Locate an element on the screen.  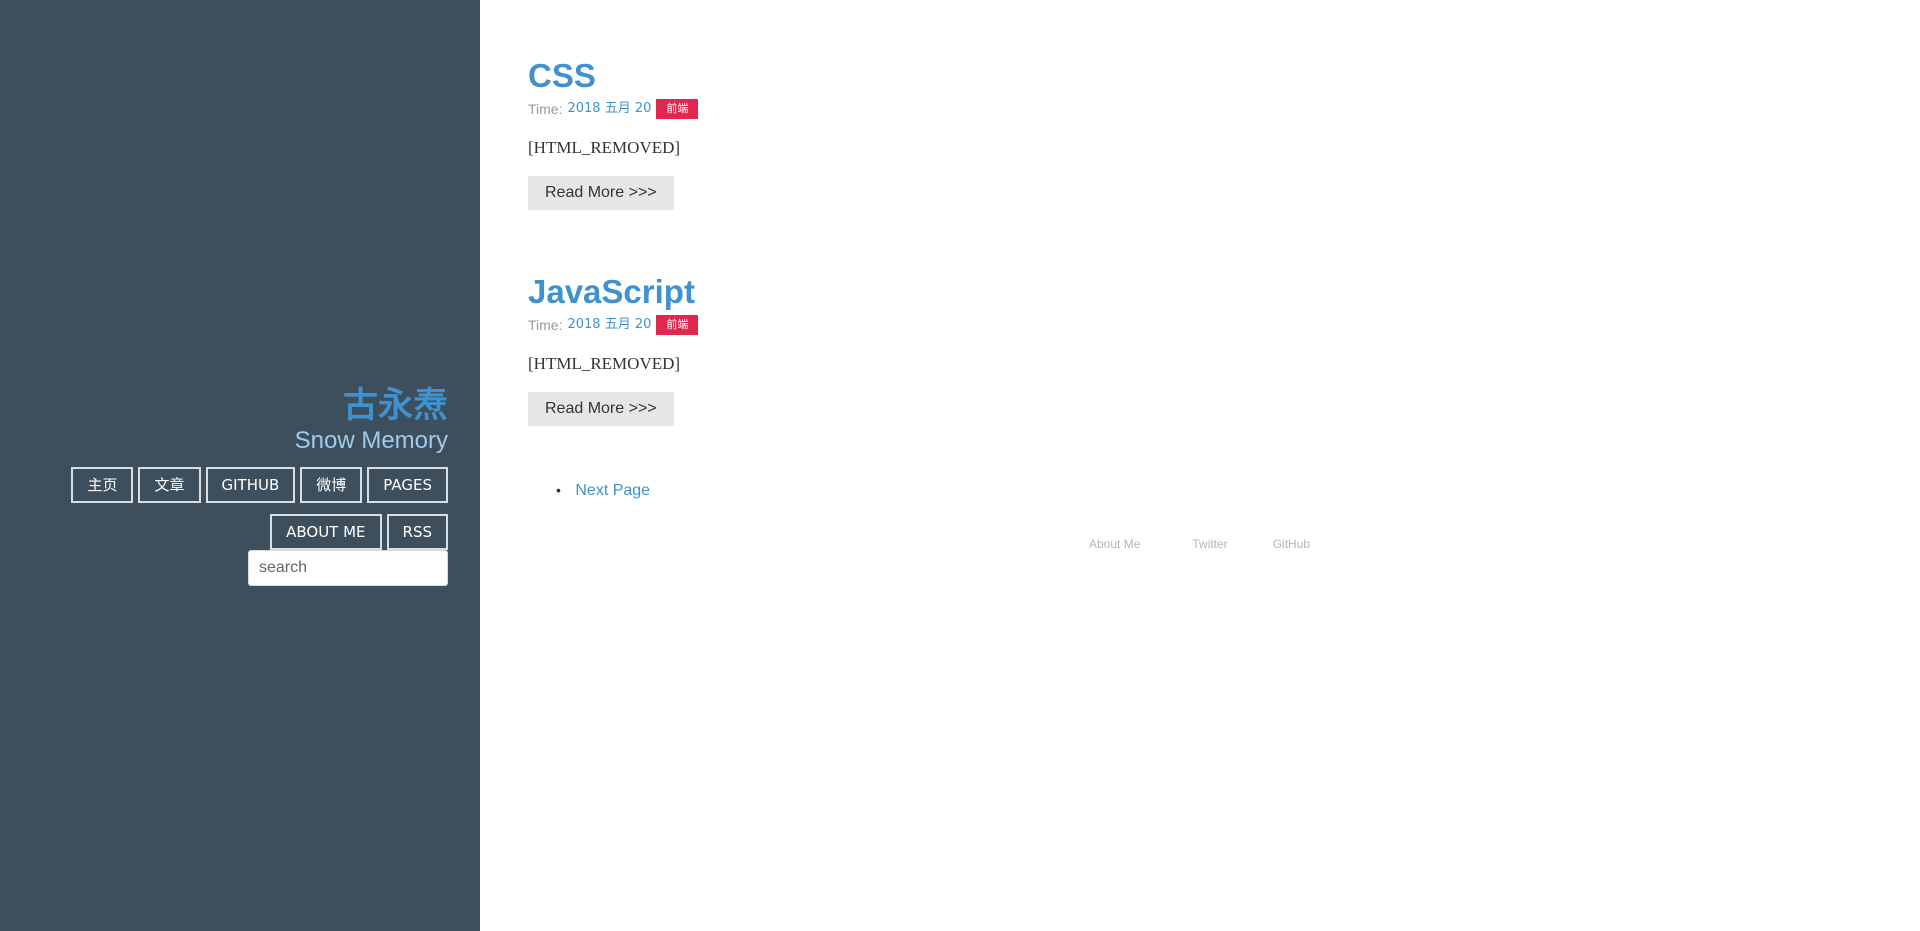
search-input is located at coordinates (348, 568).